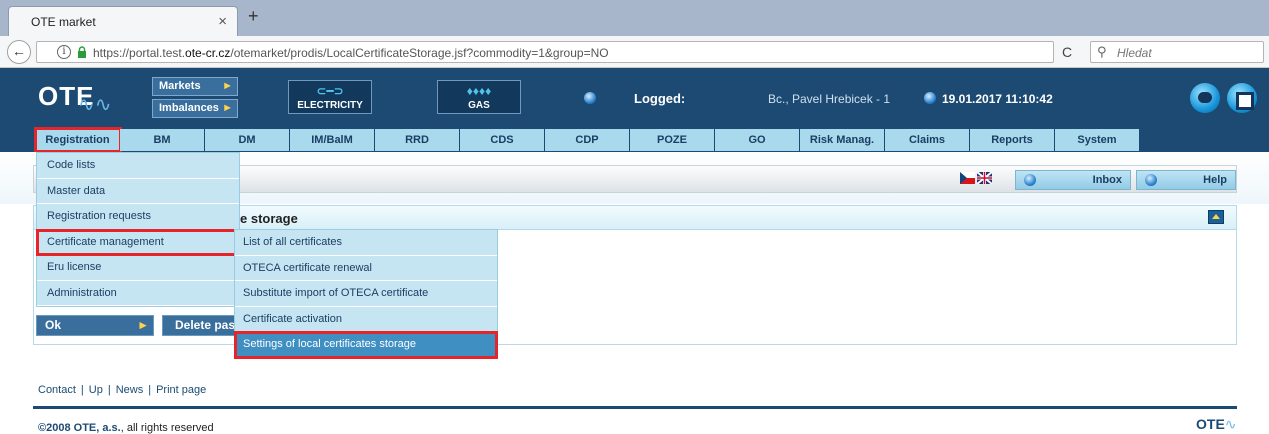  I want to click on footer-ote-logo: OTE∿, so click(1216, 424).